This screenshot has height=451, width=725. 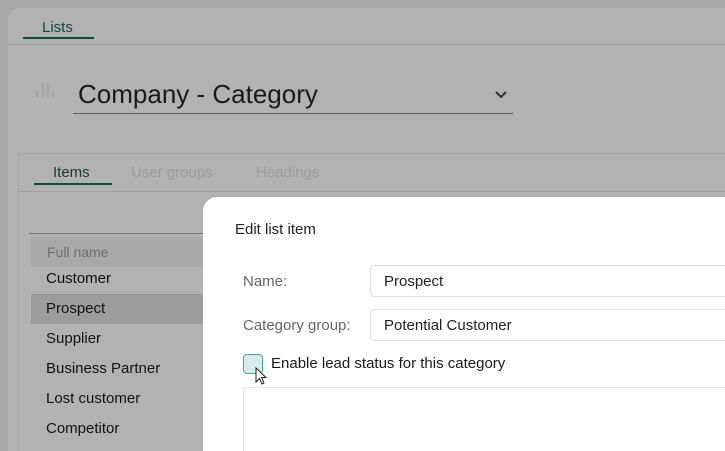 What do you see at coordinates (121, 369) in the screenshot?
I see `table-row: Business Partner` at bounding box center [121, 369].